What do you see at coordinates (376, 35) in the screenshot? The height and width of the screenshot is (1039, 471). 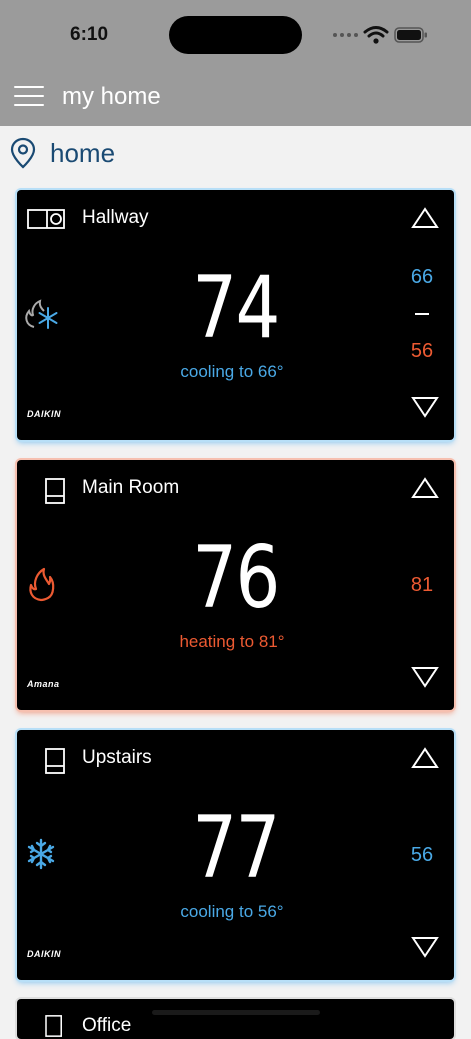 I see `wifi-icon` at bounding box center [376, 35].